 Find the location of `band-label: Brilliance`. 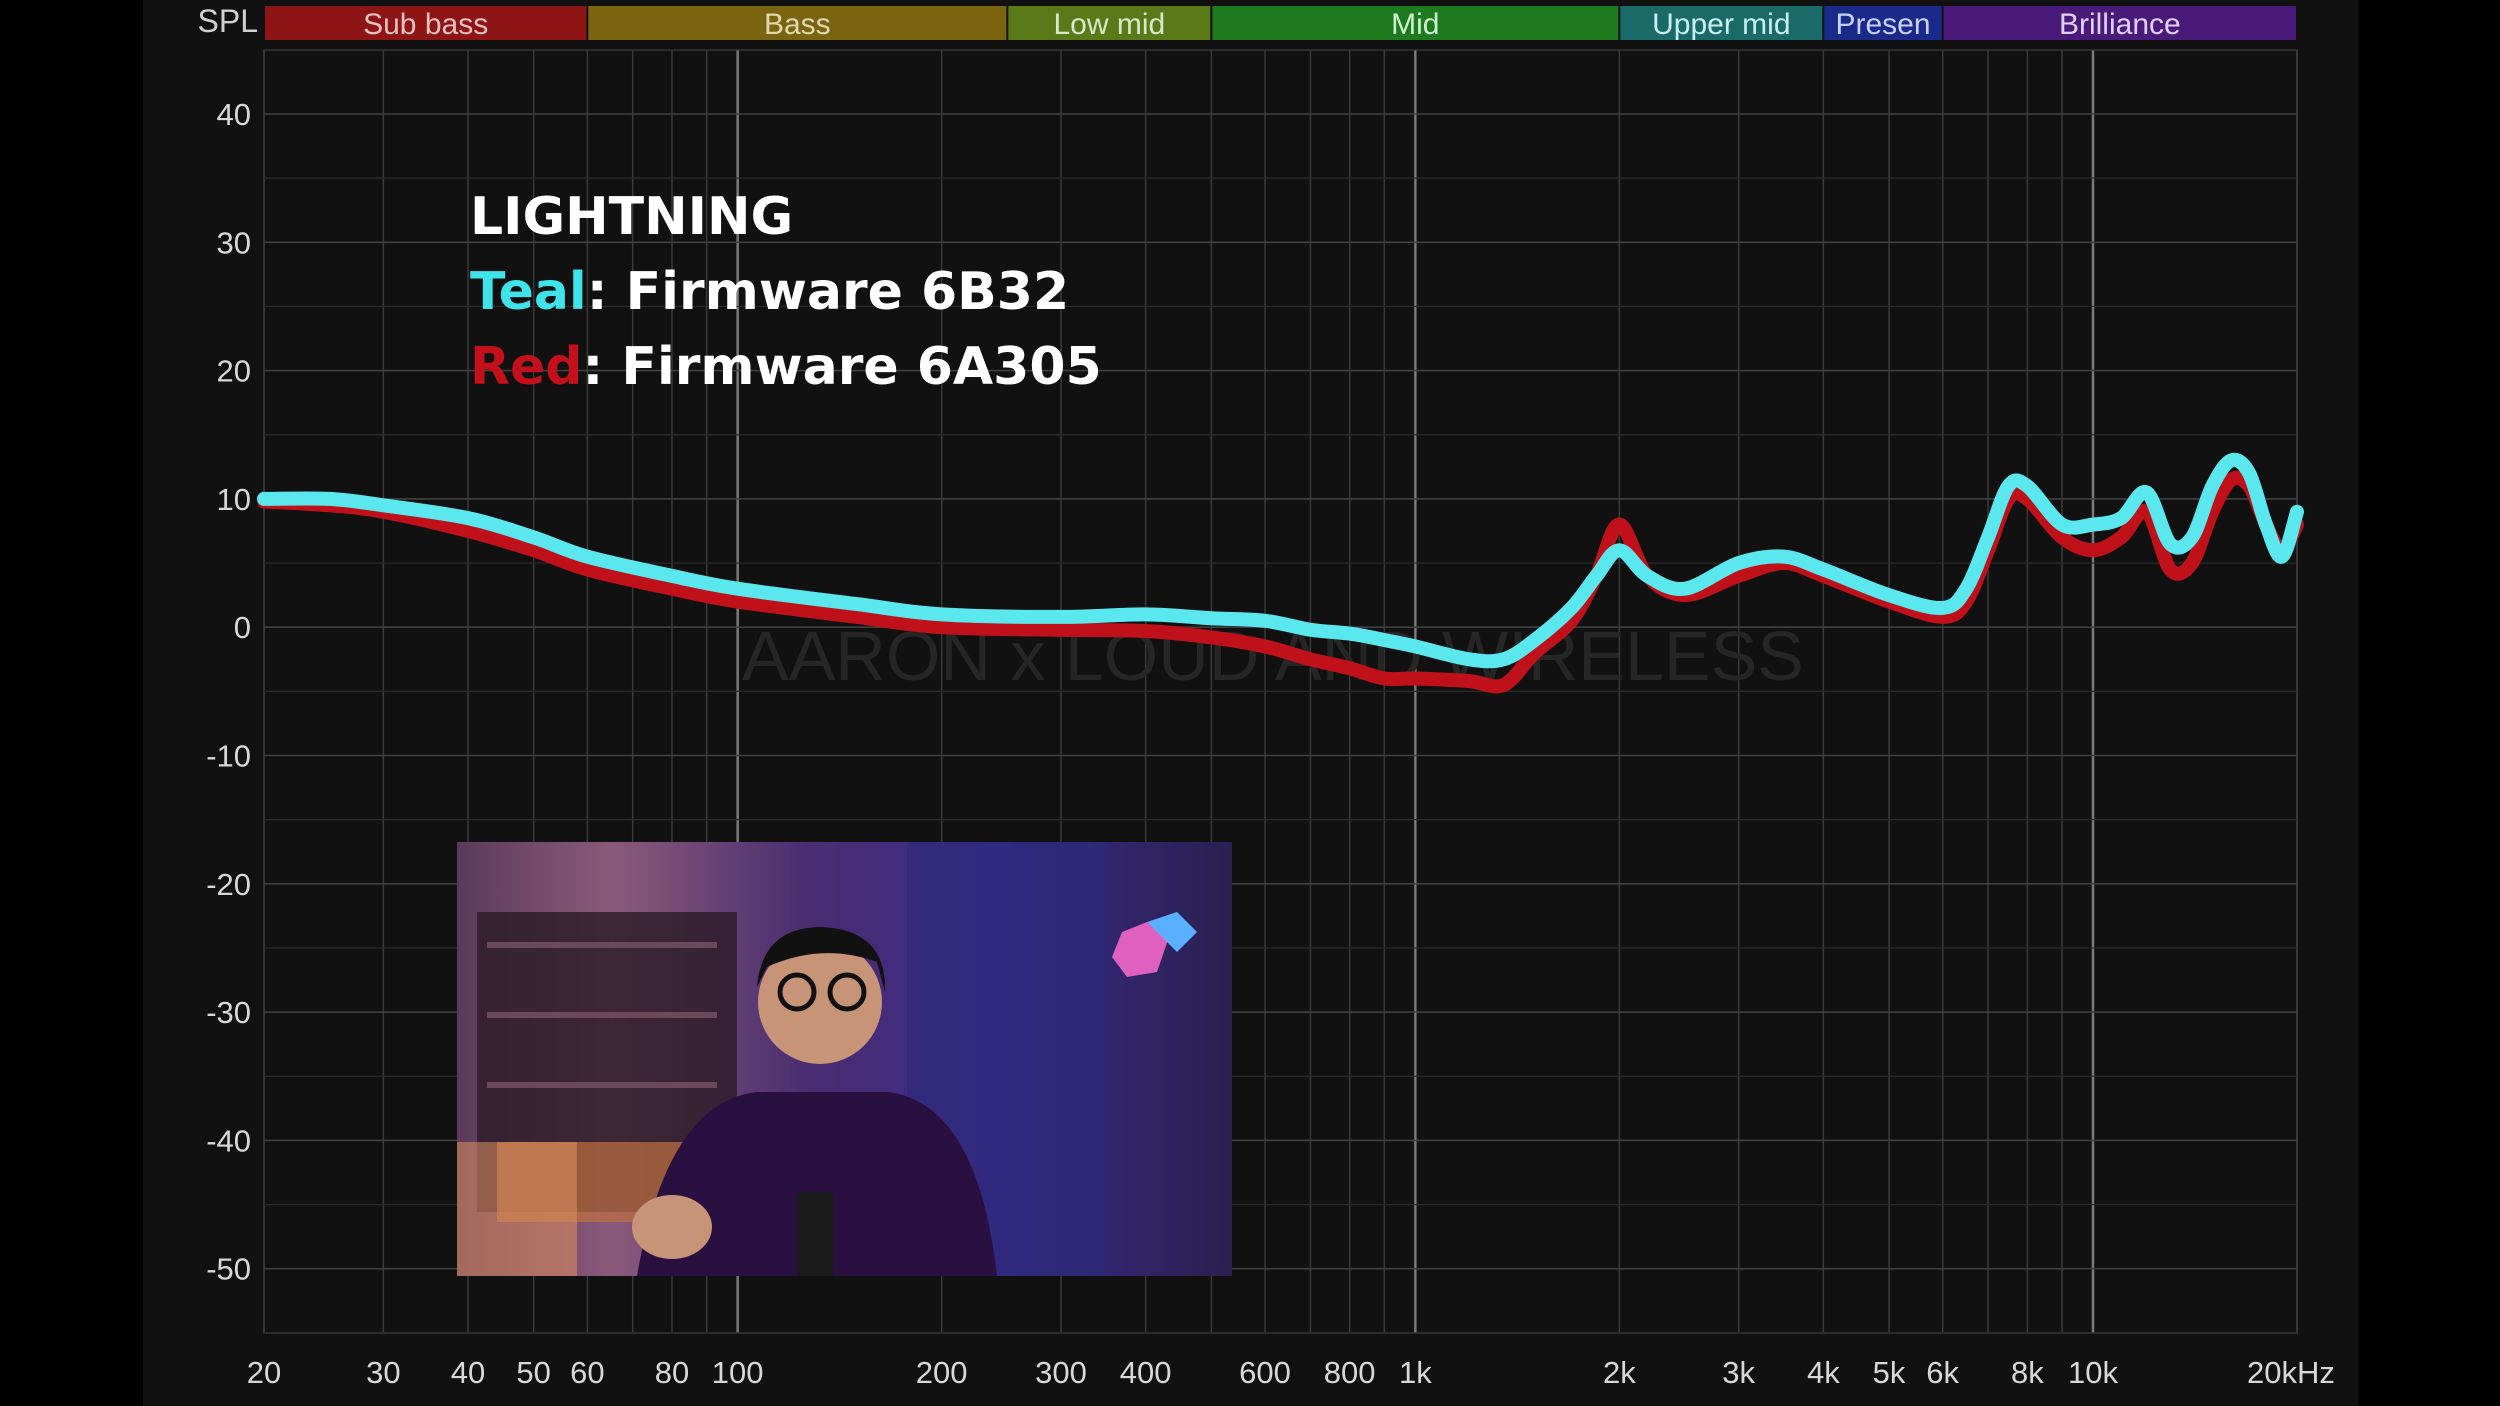

band-label: Brilliance is located at coordinates (2120, 24).